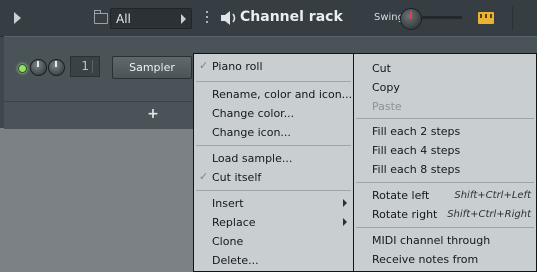  What do you see at coordinates (273, 203) in the screenshot?
I see `menu-item-insert: Insert` at bounding box center [273, 203].